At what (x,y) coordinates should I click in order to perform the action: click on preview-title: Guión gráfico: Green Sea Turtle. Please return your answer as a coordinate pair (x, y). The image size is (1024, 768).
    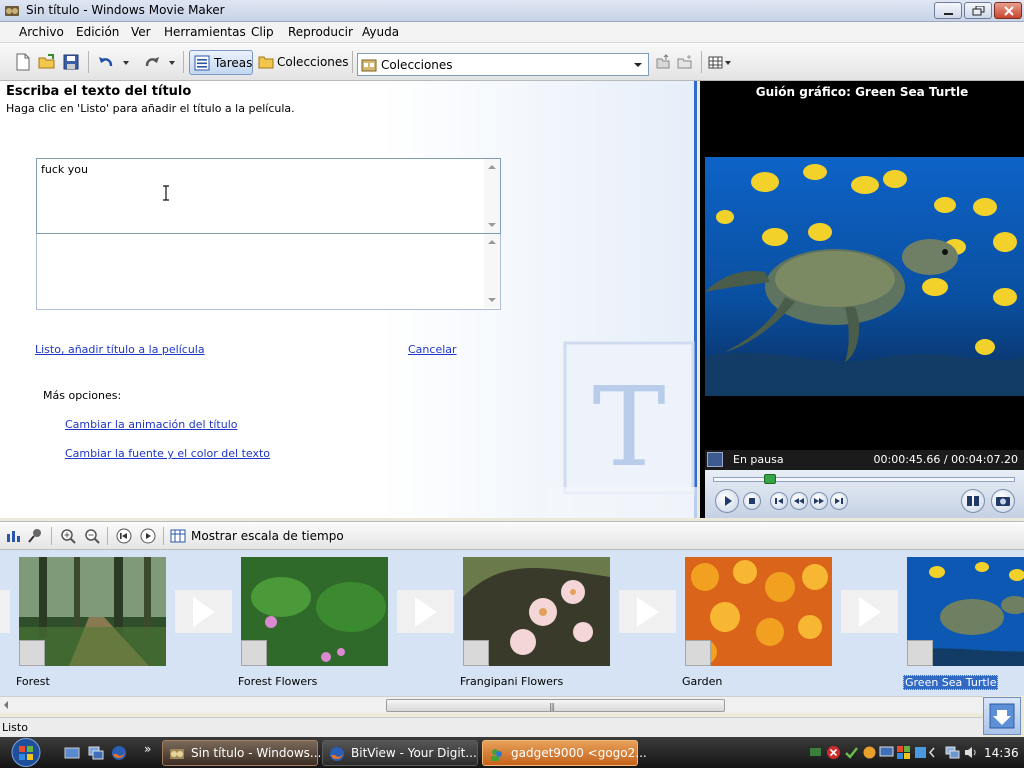
    Looking at the image, I should click on (862, 92).